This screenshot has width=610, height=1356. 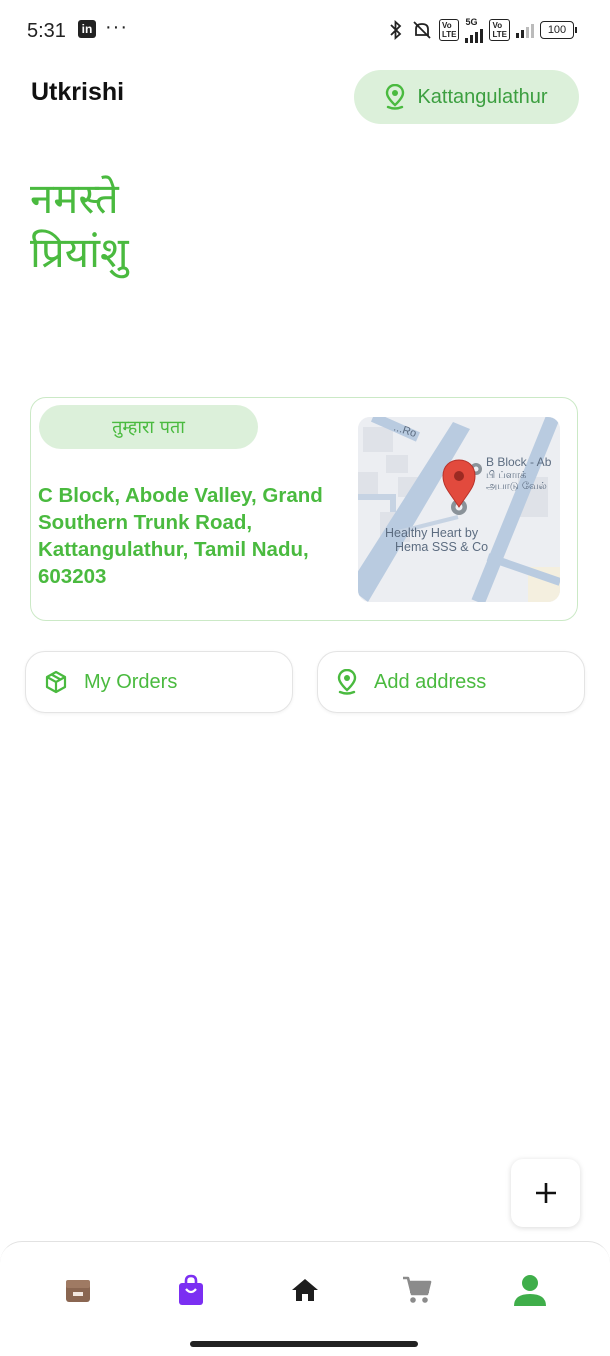 I want to click on profile-icon, so click(x=530, y=1290).